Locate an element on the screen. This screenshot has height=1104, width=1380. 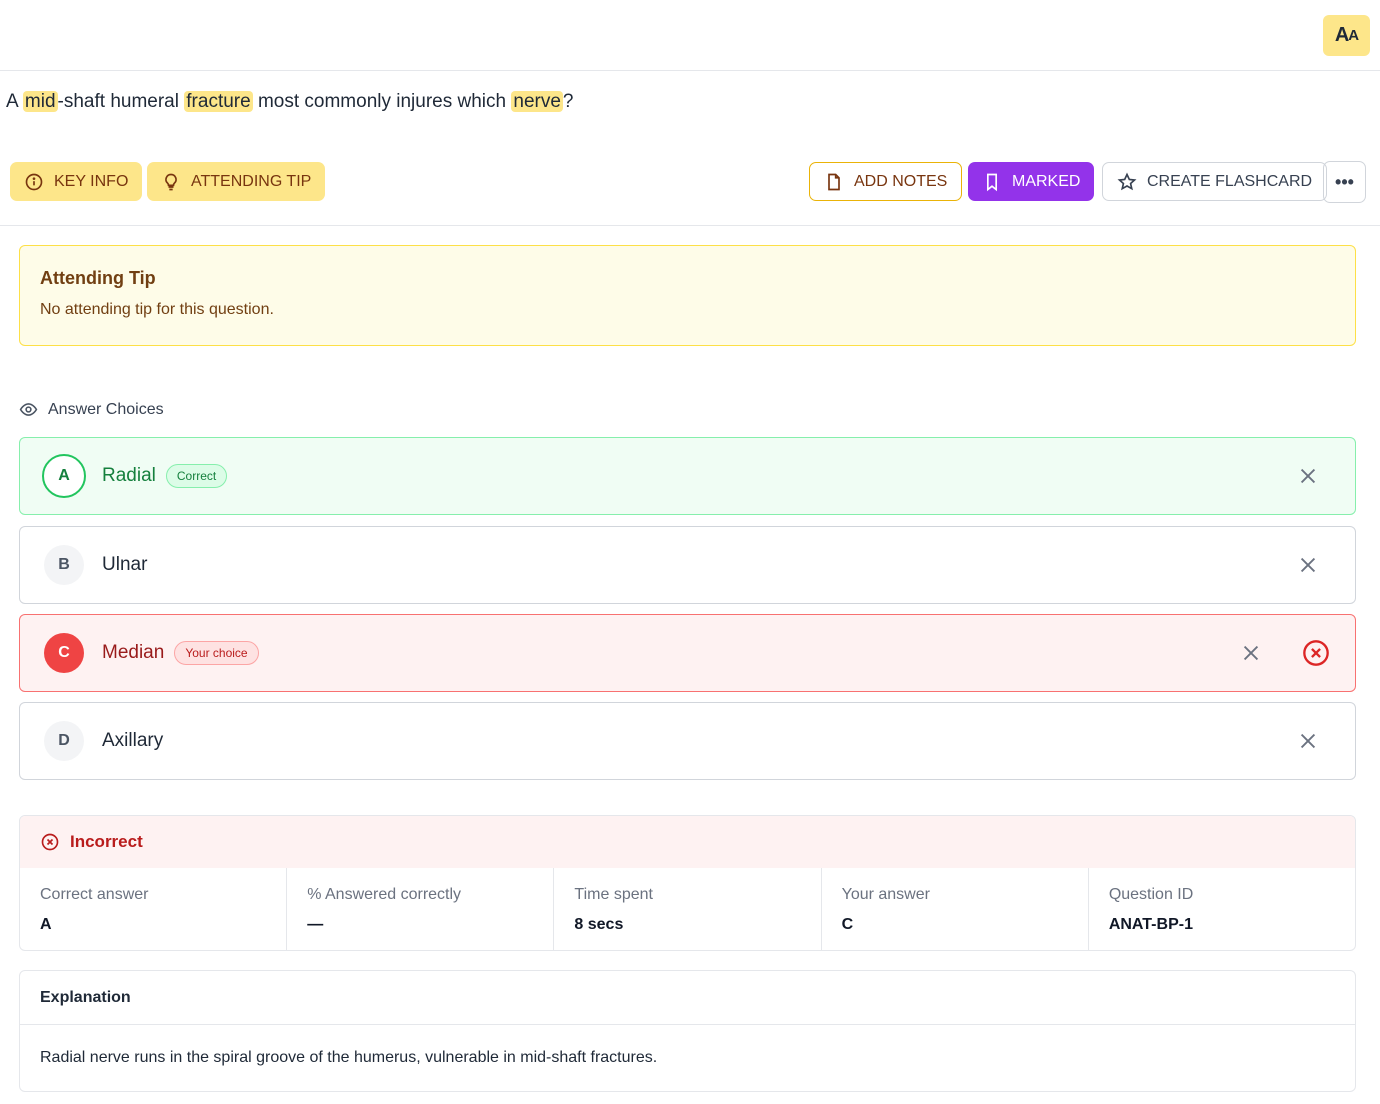
your-choice-badge: Your choice is located at coordinates (216, 653).